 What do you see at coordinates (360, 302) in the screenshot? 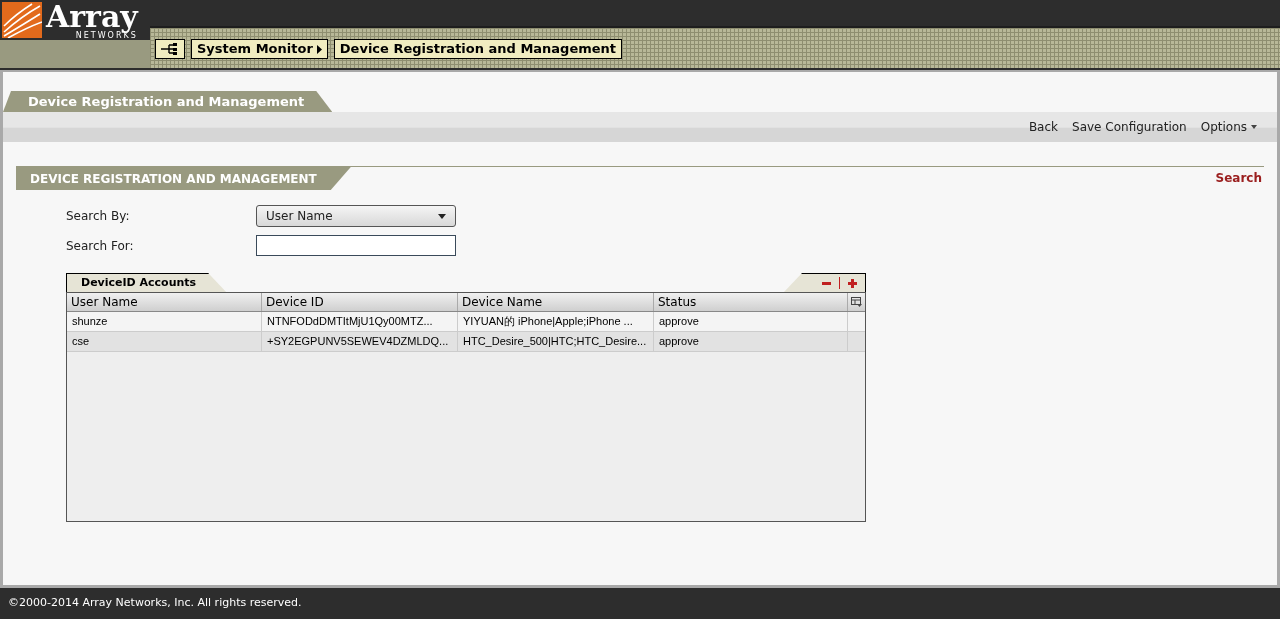
I see `column-header: Device ID` at bounding box center [360, 302].